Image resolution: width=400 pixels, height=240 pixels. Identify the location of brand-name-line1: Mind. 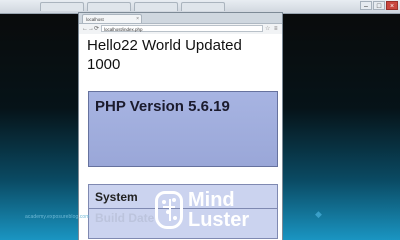
(211, 200).